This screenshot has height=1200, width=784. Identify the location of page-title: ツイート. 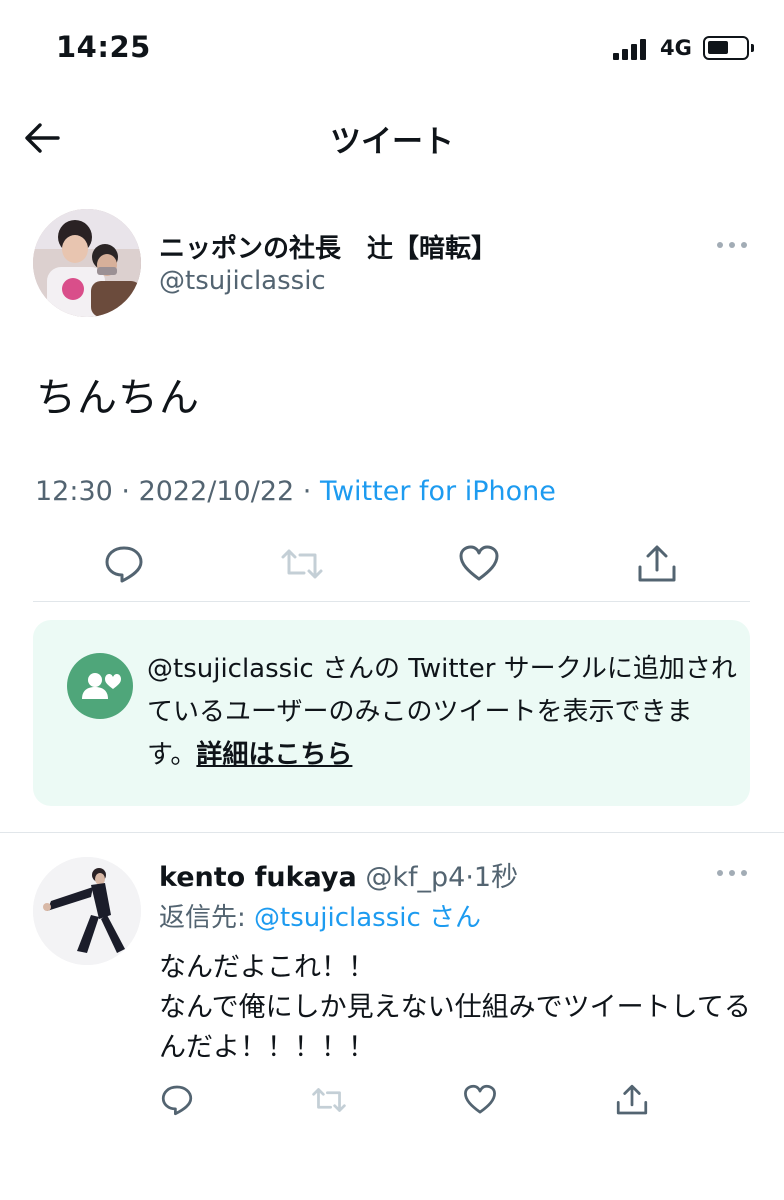
(392, 142).